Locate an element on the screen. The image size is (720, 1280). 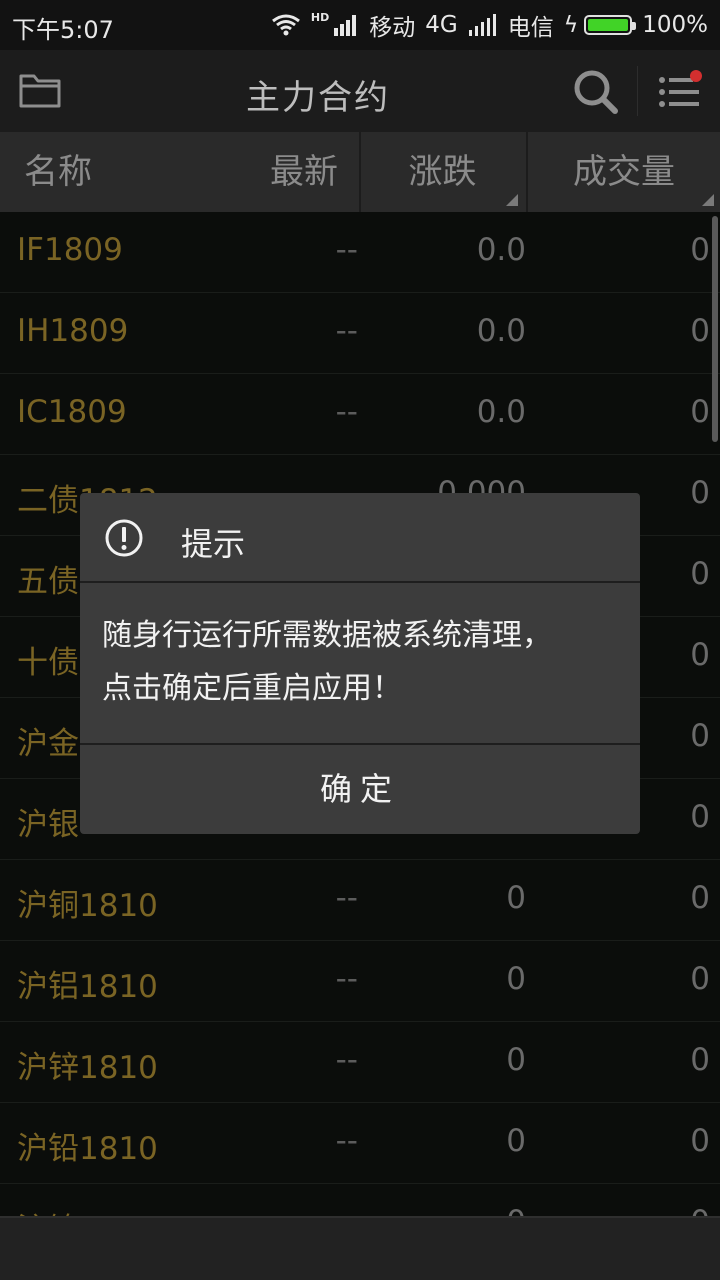
appbar-divider is located at coordinates (637, 91).